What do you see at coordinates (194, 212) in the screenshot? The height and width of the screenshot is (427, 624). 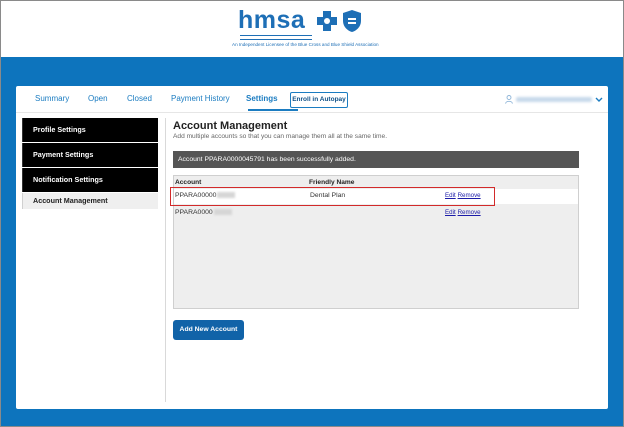 I see `account-number: PPARA0000` at bounding box center [194, 212].